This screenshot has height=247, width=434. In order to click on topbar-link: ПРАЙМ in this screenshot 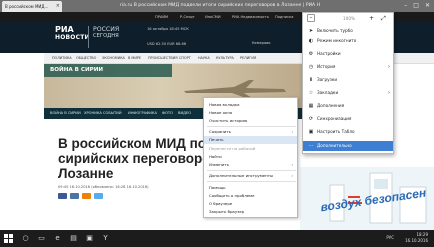, I will do `click(161, 17)`.